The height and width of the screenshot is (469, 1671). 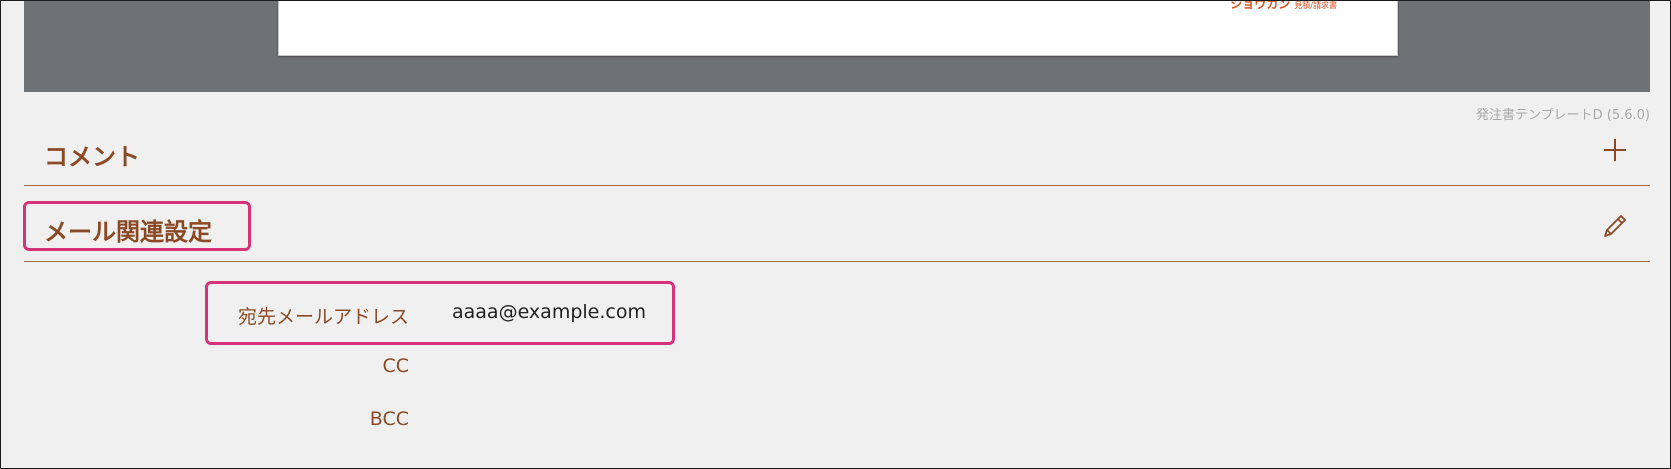 I want to click on edit-mail-settings-button, so click(x=1615, y=226).